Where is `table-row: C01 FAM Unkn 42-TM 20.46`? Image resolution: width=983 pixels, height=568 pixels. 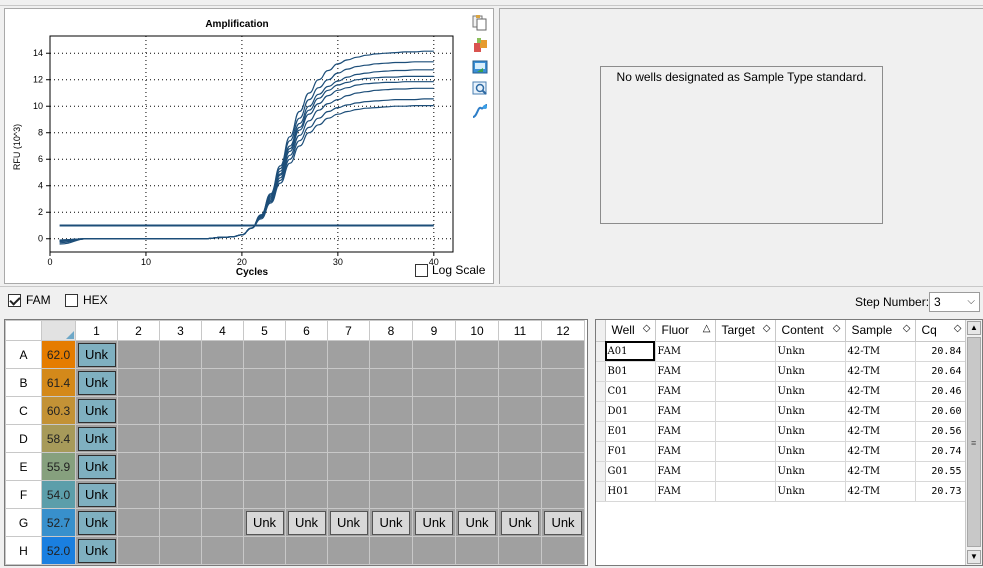
table-row: C01 FAM Unkn 42-TM 20.46 is located at coordinates (781, 391).